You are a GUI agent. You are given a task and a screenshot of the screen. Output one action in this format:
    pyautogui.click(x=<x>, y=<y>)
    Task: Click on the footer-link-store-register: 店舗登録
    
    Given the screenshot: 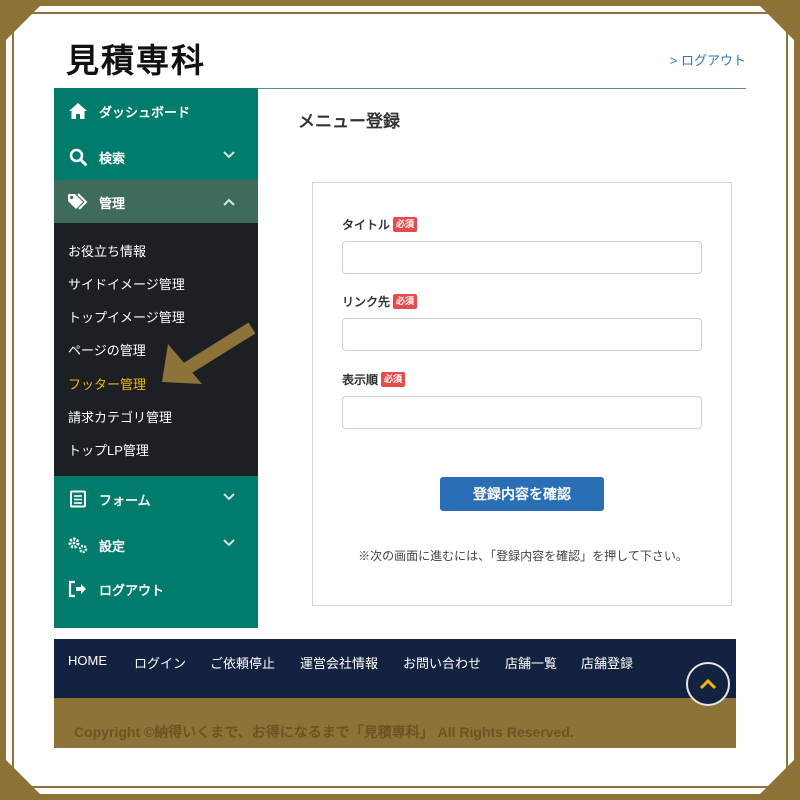 What is the action you would take?
    pyautogui.click(x=607, y=662)
    